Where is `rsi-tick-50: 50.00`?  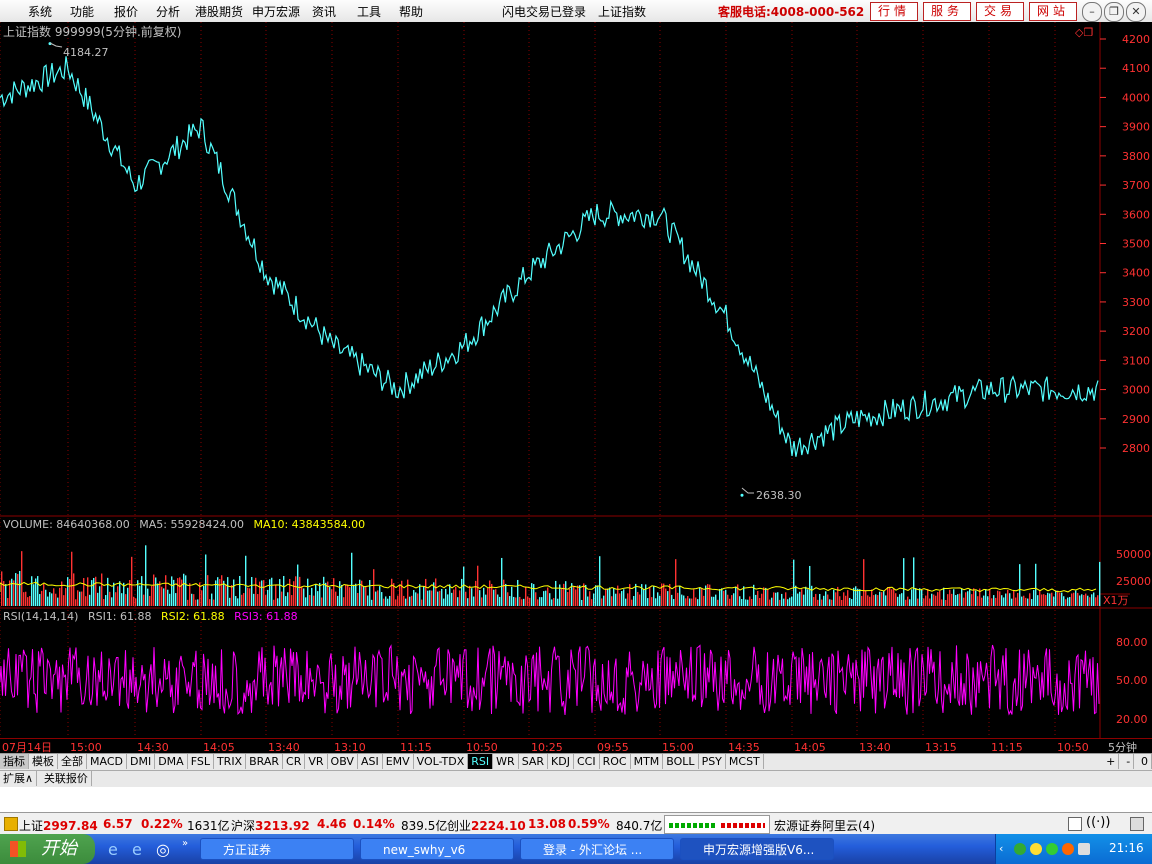 rsi-tick-50: 50.00 is located at coordinates (1132, 680).